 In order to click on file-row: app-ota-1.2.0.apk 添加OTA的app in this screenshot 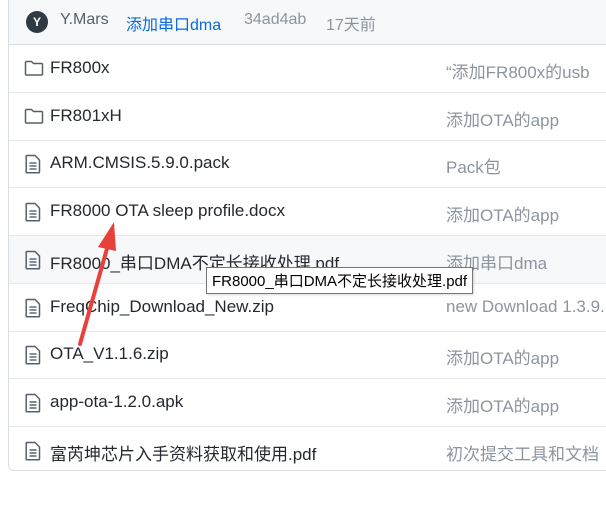, I will do `click(307, 403)`.